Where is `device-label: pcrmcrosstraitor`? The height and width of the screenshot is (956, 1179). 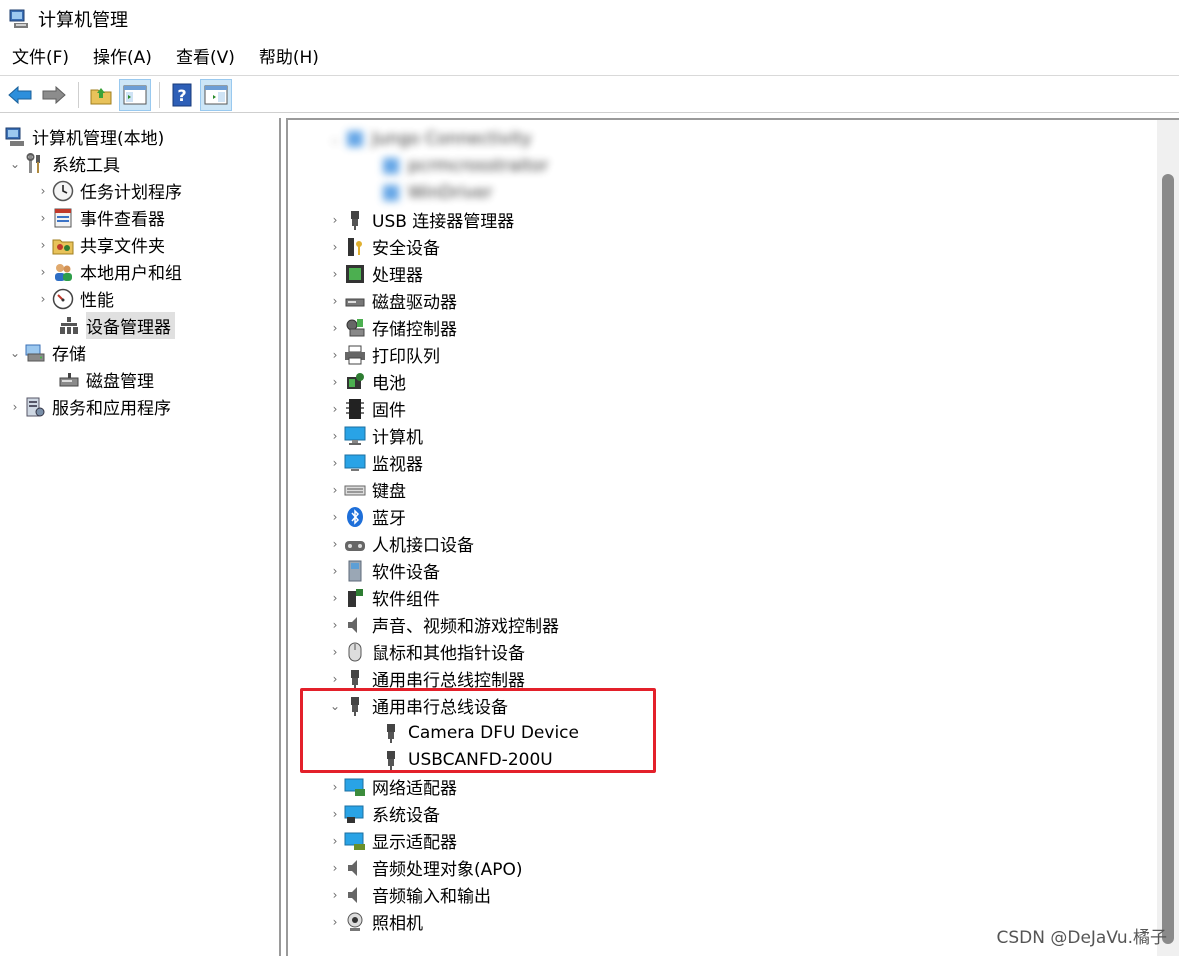
device-label: pcrmcrosstraitor is located at coordinates (478, 165).